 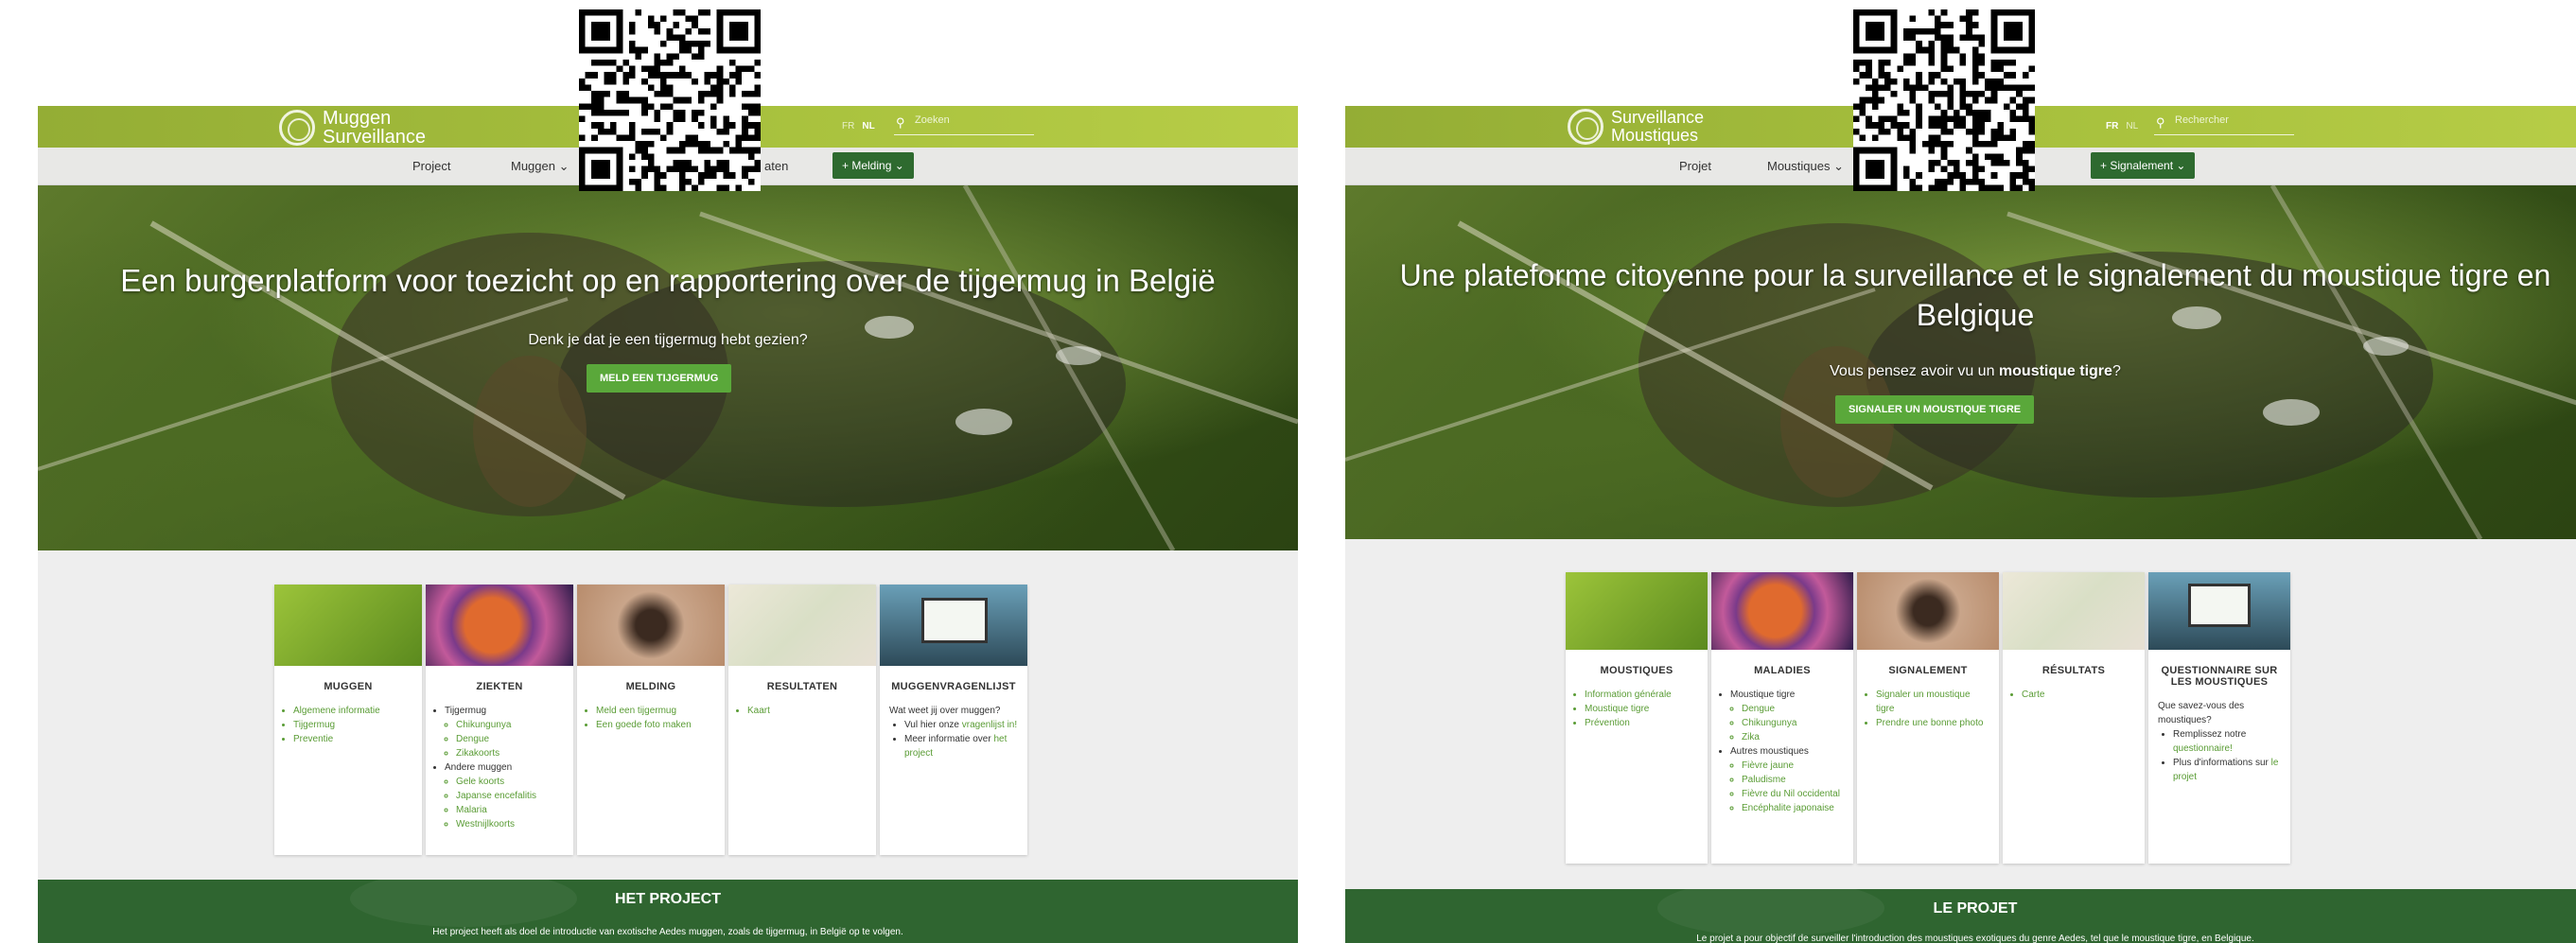 I want to click on signalement-dropdown-button: + Signalement ⌄, so click(x=2143, y=165).